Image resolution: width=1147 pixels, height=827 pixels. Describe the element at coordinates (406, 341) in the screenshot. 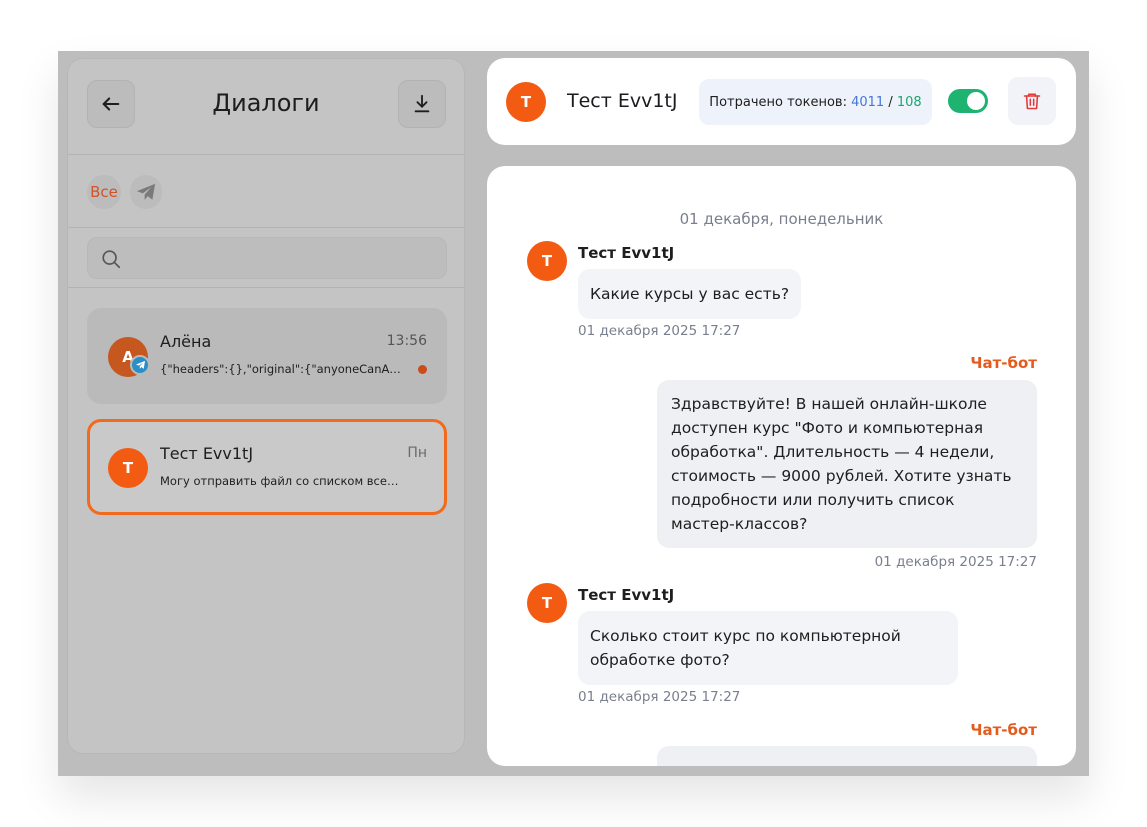

I see `dialog-time: 13:56` at that location.